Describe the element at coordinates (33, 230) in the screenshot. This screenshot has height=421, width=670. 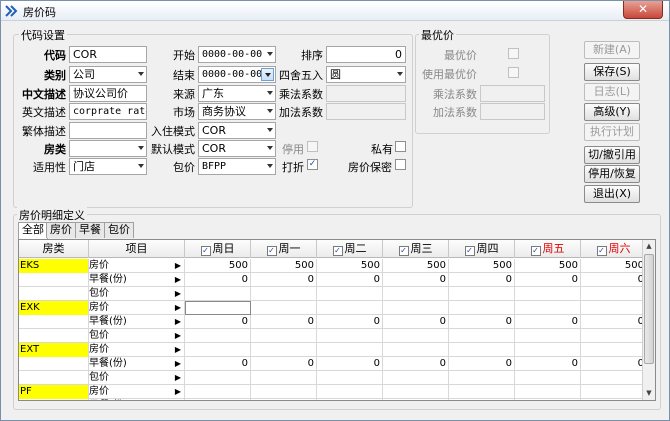
I see `tab-all: 全部` at that location.